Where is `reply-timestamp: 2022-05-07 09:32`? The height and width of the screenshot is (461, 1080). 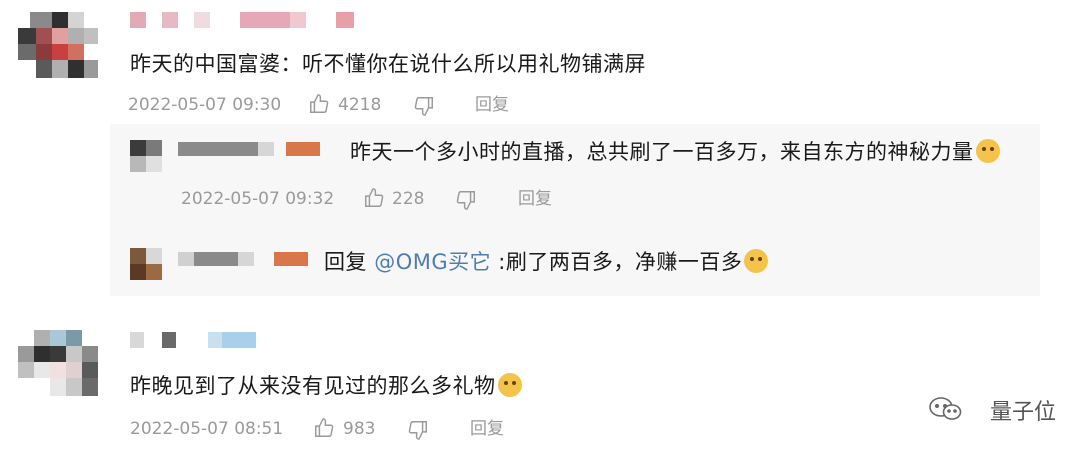
reply-timestamp: 2022-05-07 09:32 is located at coordinates (258, 199).